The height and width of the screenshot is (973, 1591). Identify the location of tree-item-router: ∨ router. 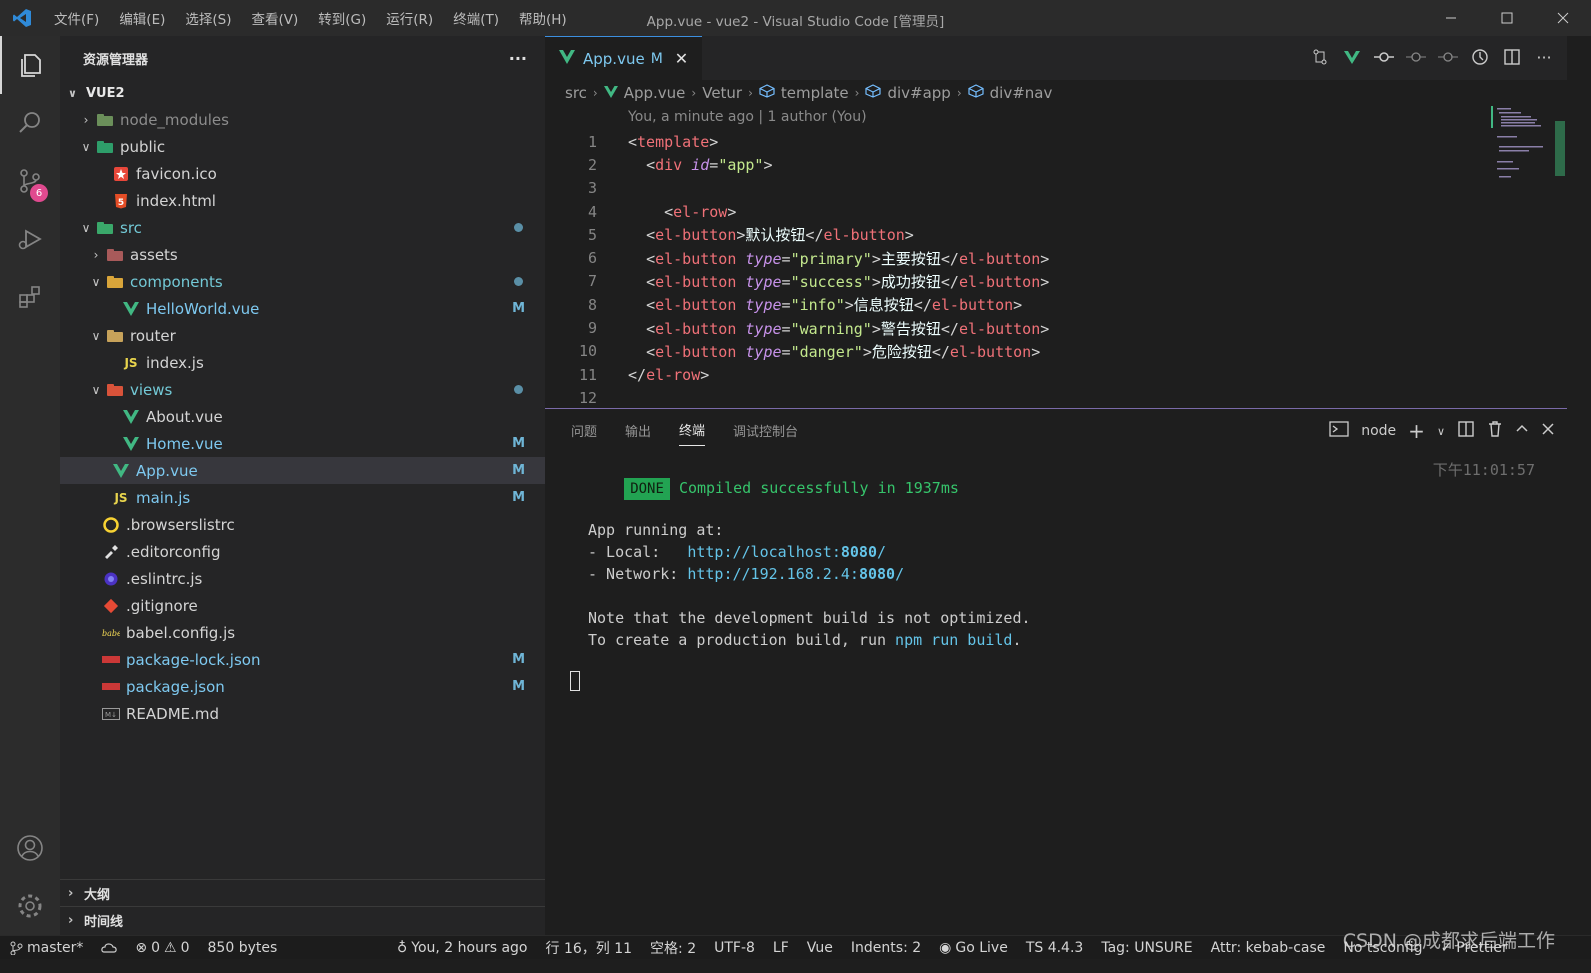
(302, 335).